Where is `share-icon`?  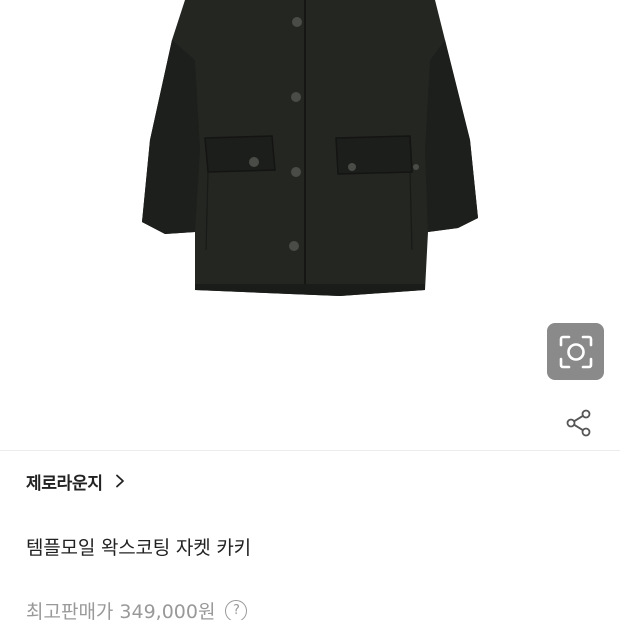
share-icon is located at coordinates (578, 423).